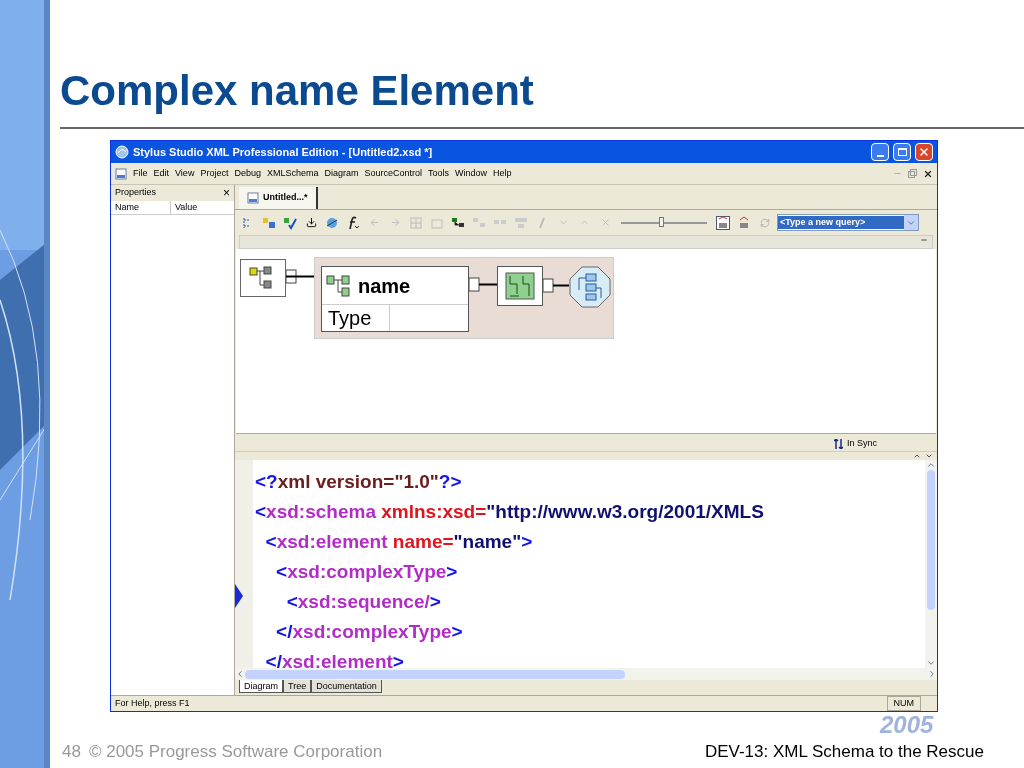 The height and width of the screenshot is (768, 1024). What do you see at coordinates (880, 152) in the screenshot?
I see `minimize-button` at bounding box center [880, 152].